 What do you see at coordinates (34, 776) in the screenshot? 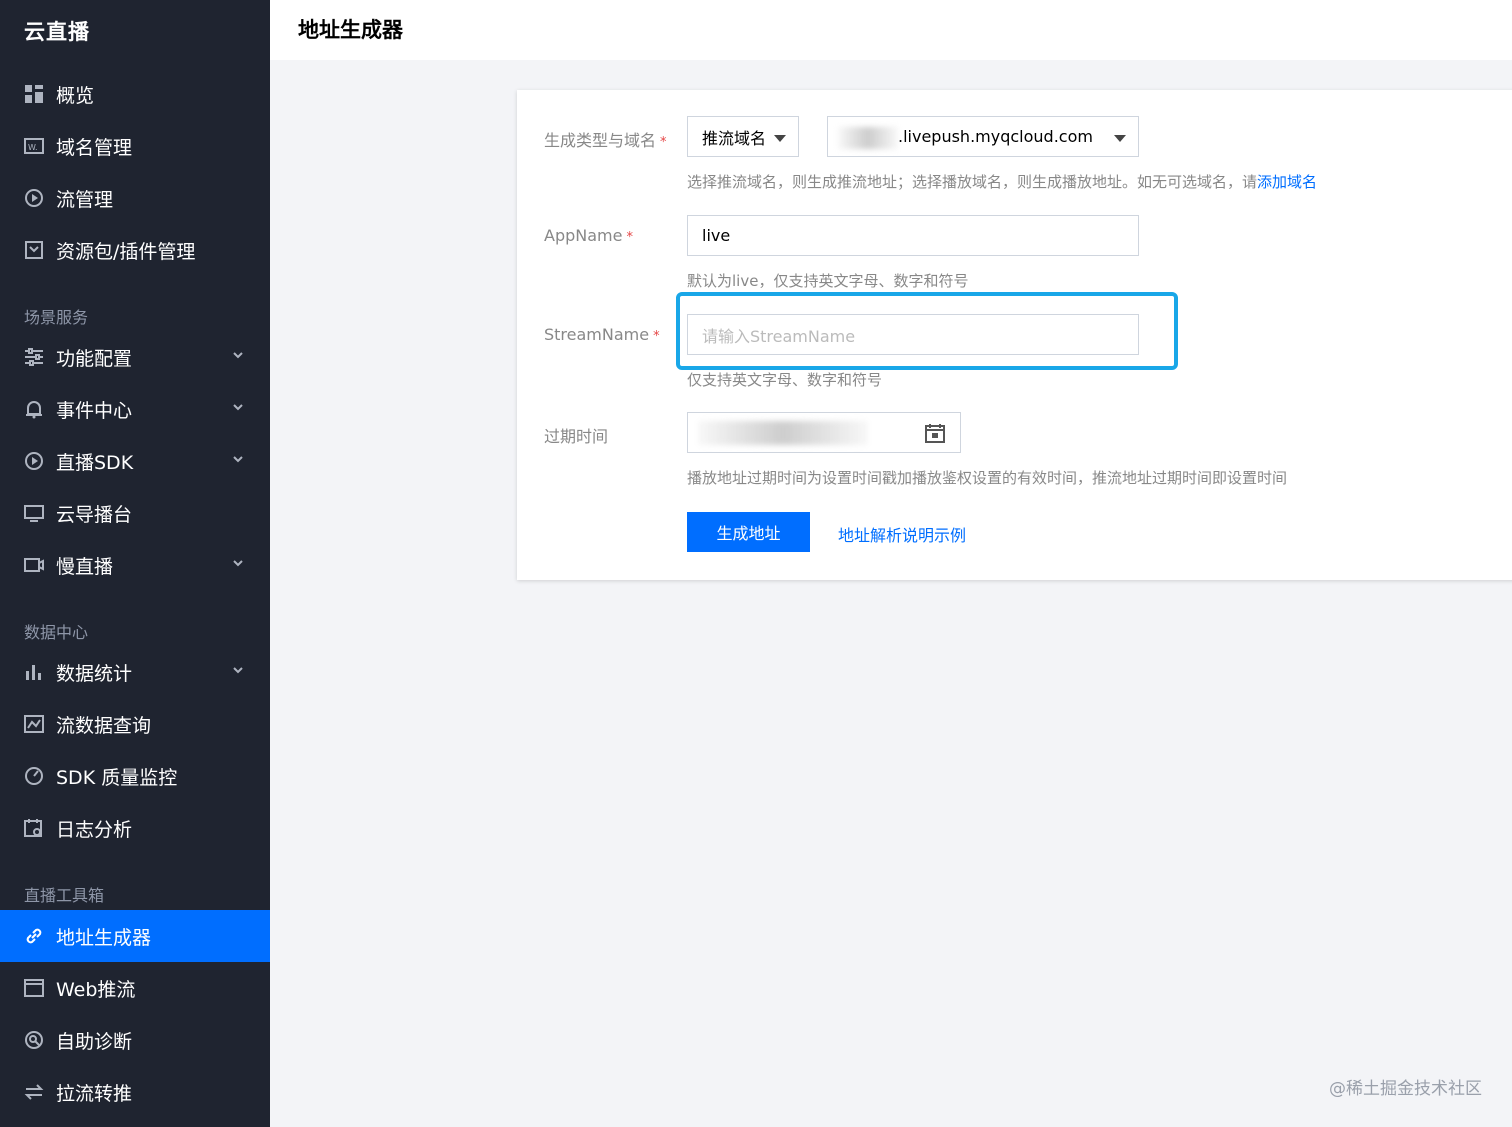
I see `gauge-icon` at bounding box center [34, 776].